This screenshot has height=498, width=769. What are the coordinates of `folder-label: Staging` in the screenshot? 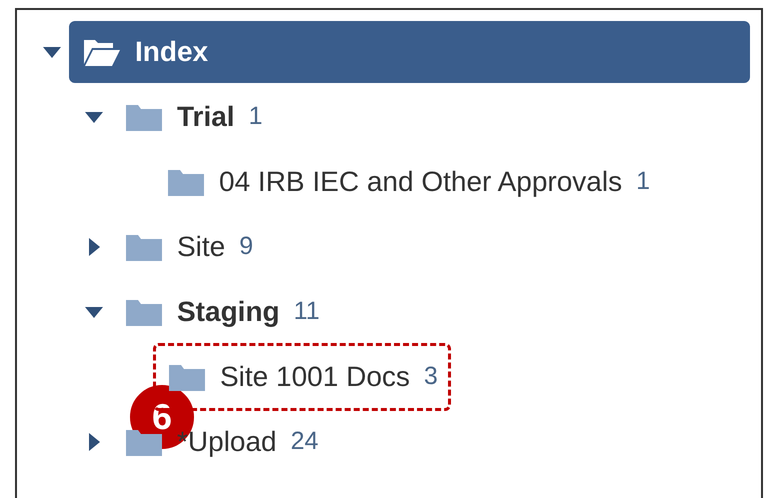 It's located at (228, 311).